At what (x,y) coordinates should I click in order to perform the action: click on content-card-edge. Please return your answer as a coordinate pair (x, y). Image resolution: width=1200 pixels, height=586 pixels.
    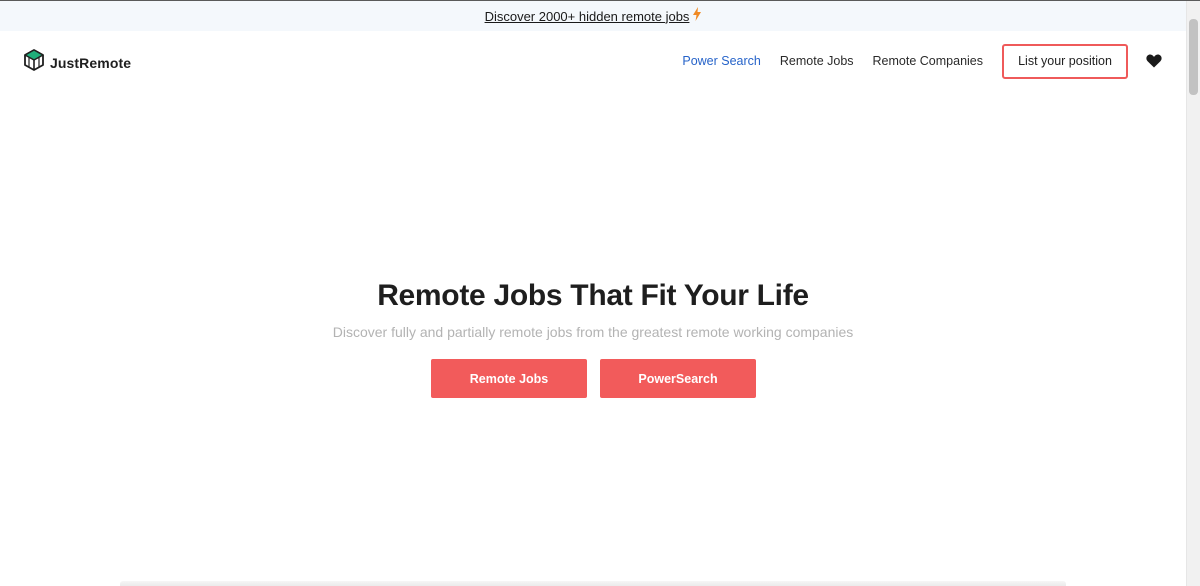
    Looking at the image, I should click on (593, 583).